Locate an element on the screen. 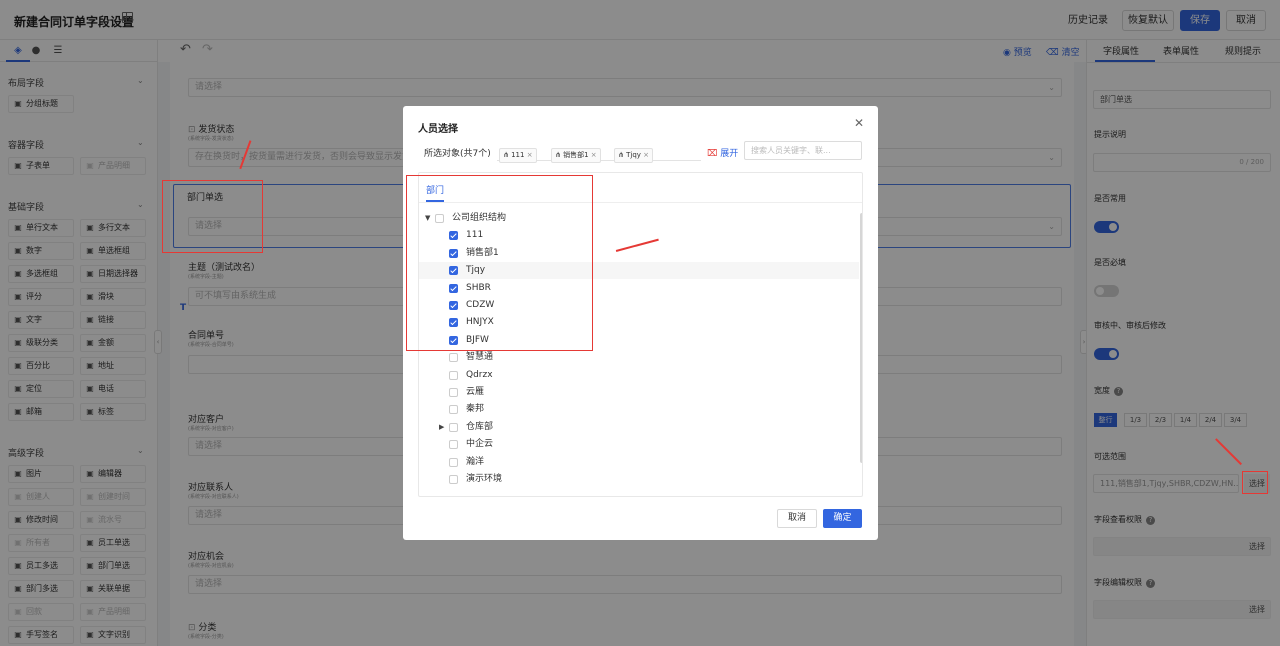  tree-node: ▼ 公司组织结构 is located at coordinates (639, 218).